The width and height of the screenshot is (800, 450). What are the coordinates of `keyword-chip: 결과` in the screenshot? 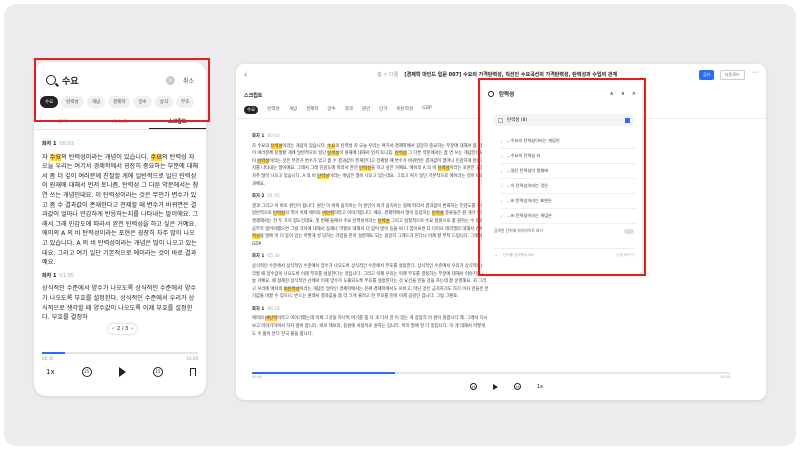 It's located at (349, 110).